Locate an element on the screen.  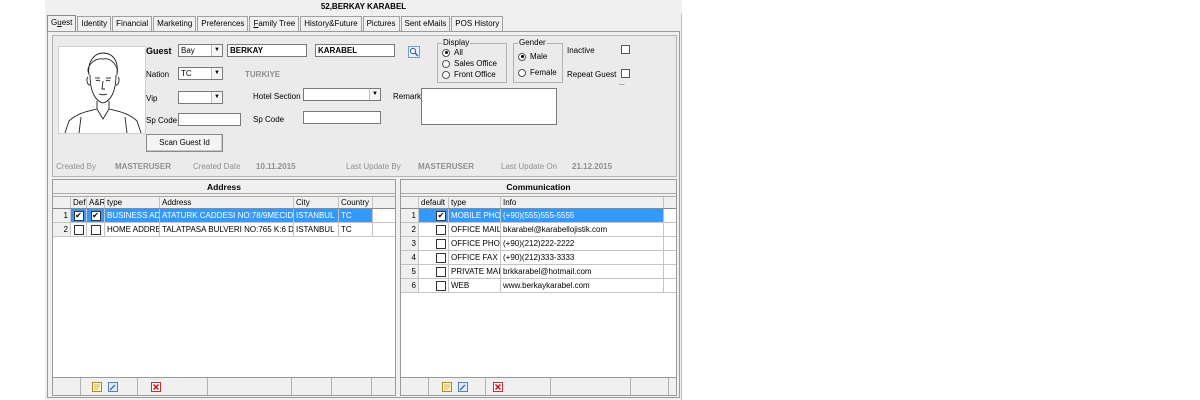
display-sales-office-radio: Sales Office is located at coordinates (469, 63).